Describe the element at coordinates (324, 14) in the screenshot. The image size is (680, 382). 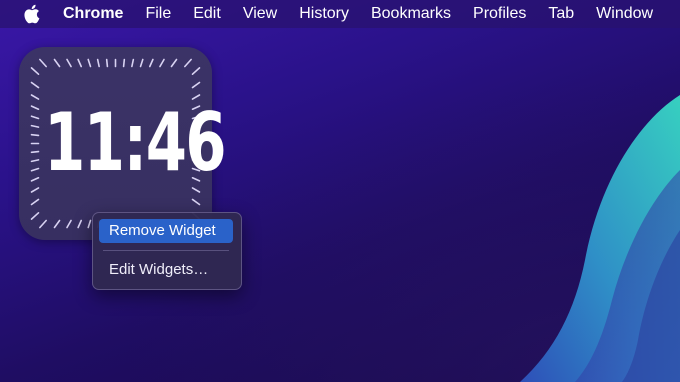
I see `menu-history: History` at that location.